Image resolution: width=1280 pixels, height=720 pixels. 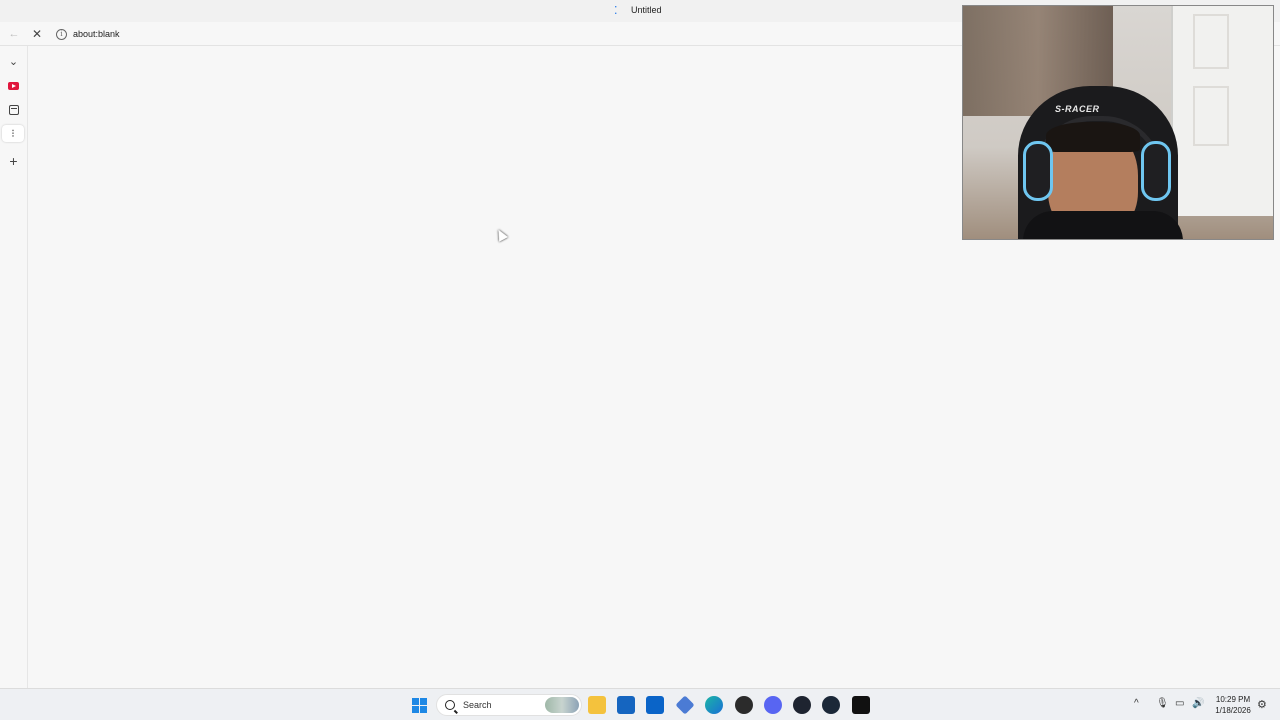 What do you see at coordinates (37, 34) in the screenshot?
I see `stop-loading-button: ✕` at bounding box center [37, 34].